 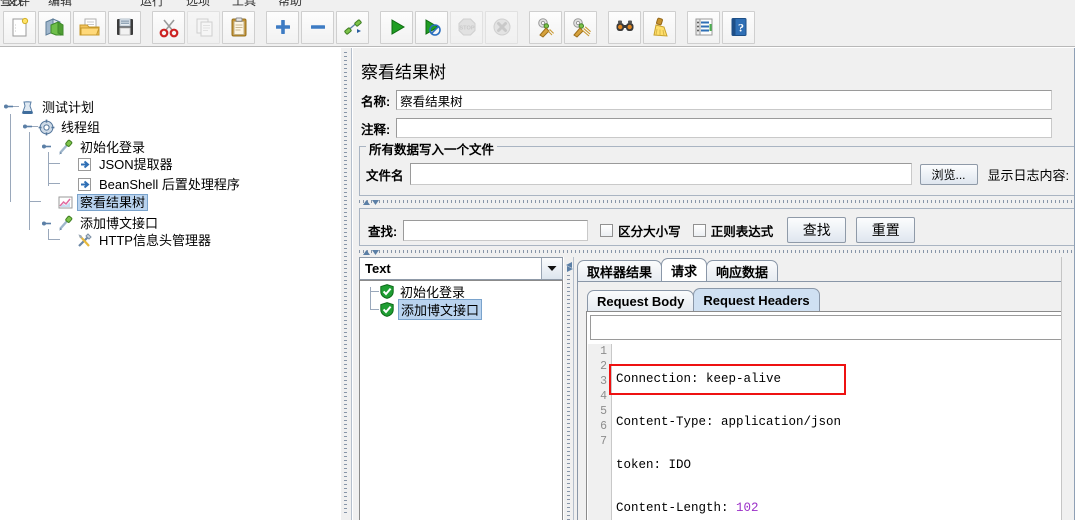 What do you see at coordinates (1068, 388) in the screenshot?
I see `right-vertical-scrollbar` at bounding box center [1068, 388].